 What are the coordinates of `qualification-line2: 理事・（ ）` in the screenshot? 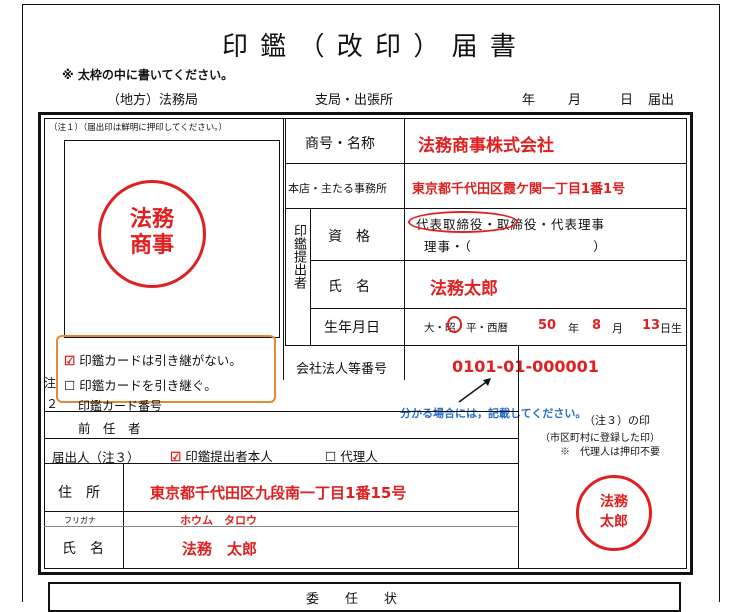 It's located at (515, 246).